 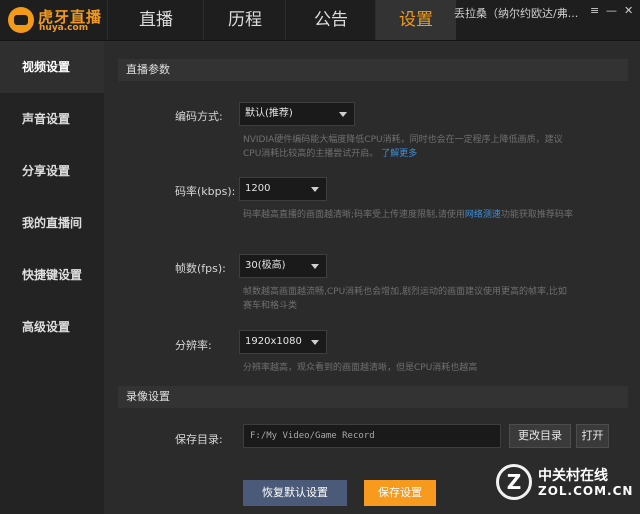 I want to click on resolution-value: 1920x1080, so click(x=273, y=341).